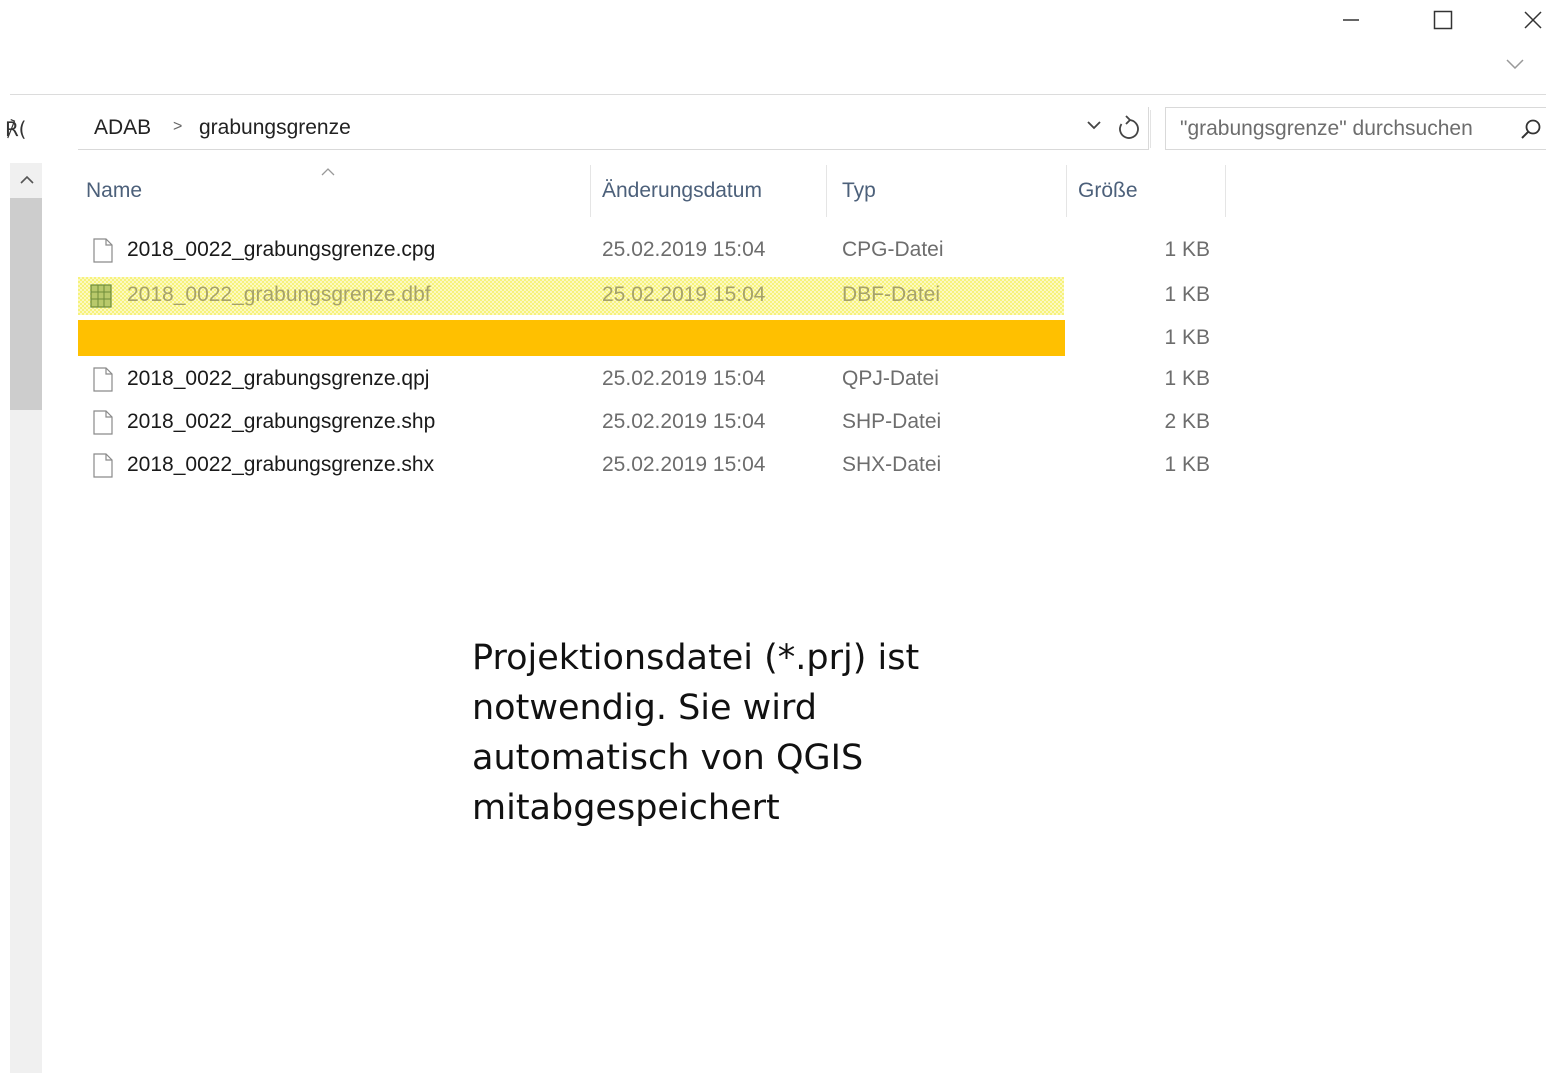 This screenshot has width=1546, height=1073. I want to click on nav-button-fragment: ℟(, so click(15, 129).